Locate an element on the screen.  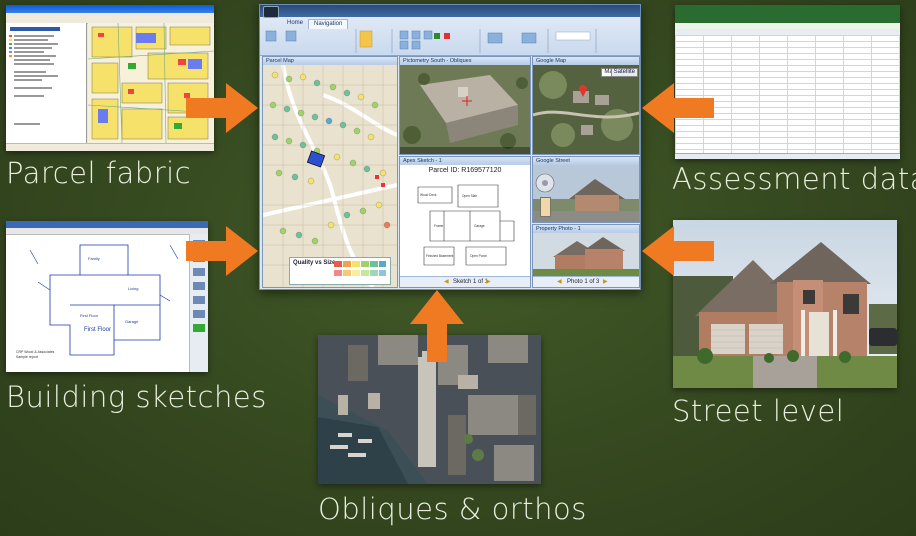
pane-header-oblique: Pictometry South - Obliques is located at coordinates (465, 61).